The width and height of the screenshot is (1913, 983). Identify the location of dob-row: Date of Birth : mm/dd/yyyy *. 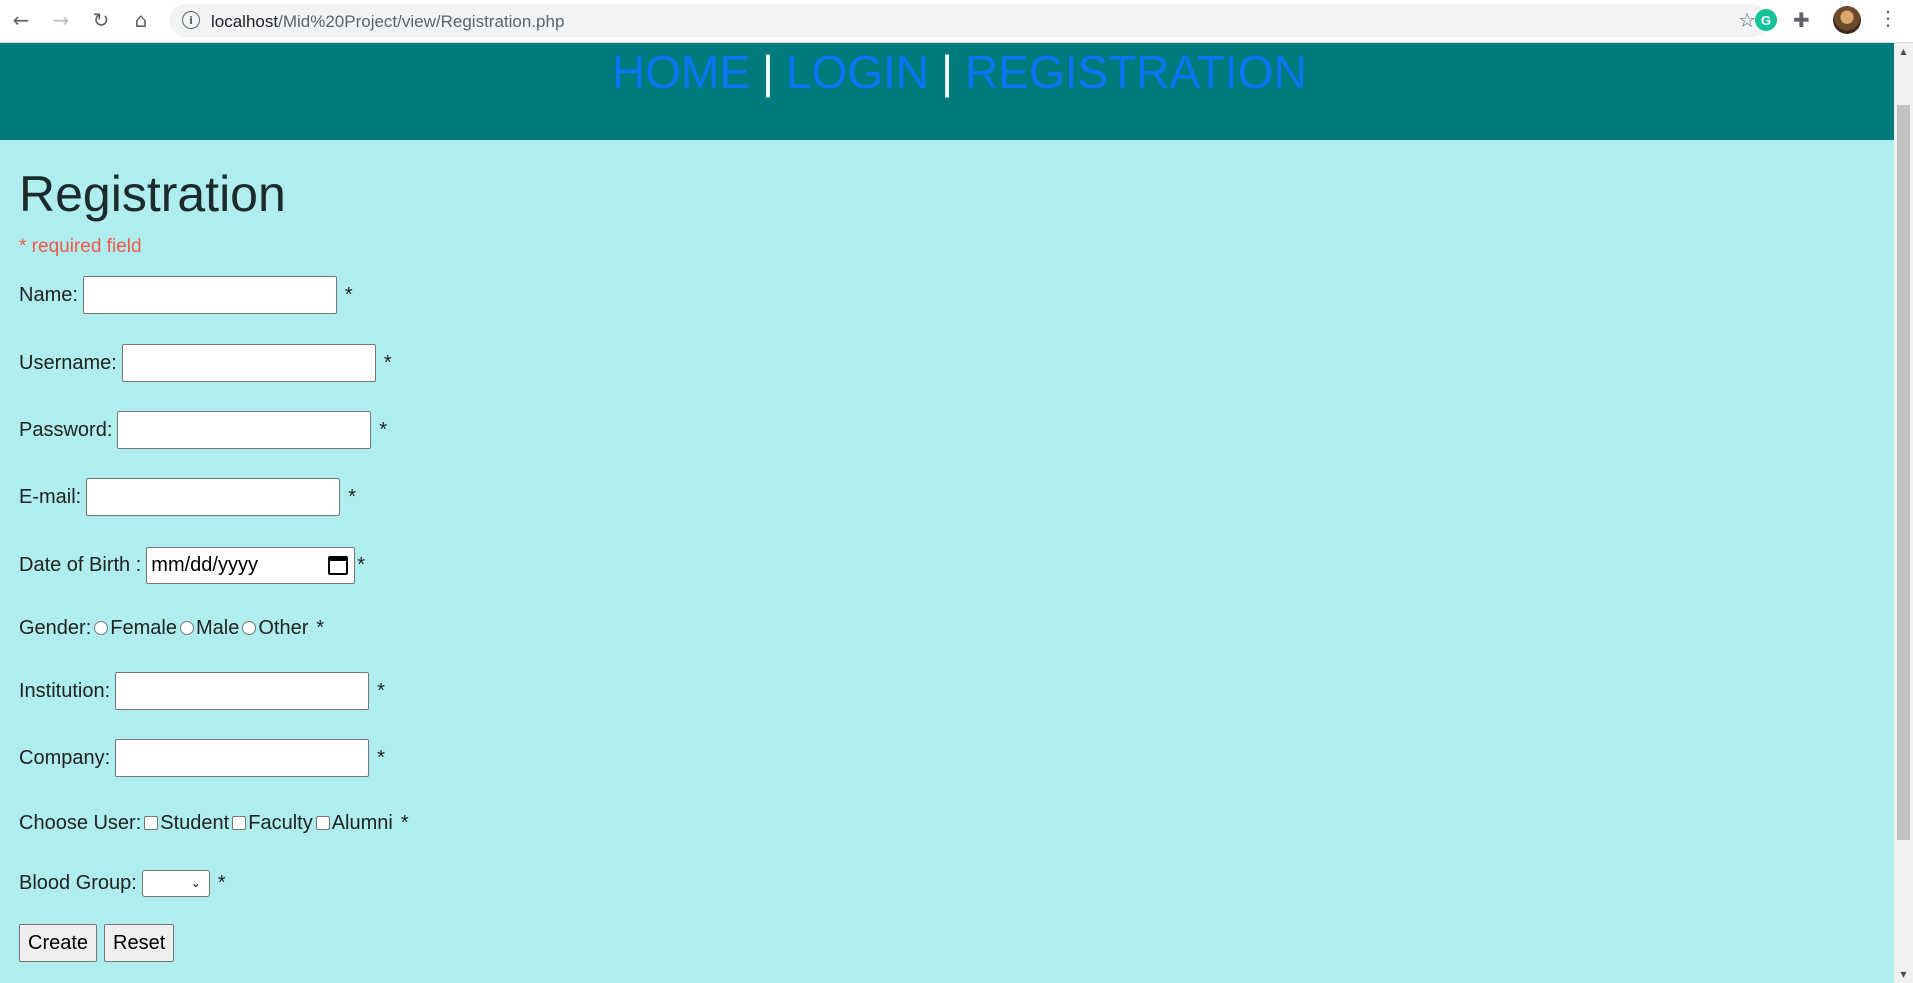
(192, 565).